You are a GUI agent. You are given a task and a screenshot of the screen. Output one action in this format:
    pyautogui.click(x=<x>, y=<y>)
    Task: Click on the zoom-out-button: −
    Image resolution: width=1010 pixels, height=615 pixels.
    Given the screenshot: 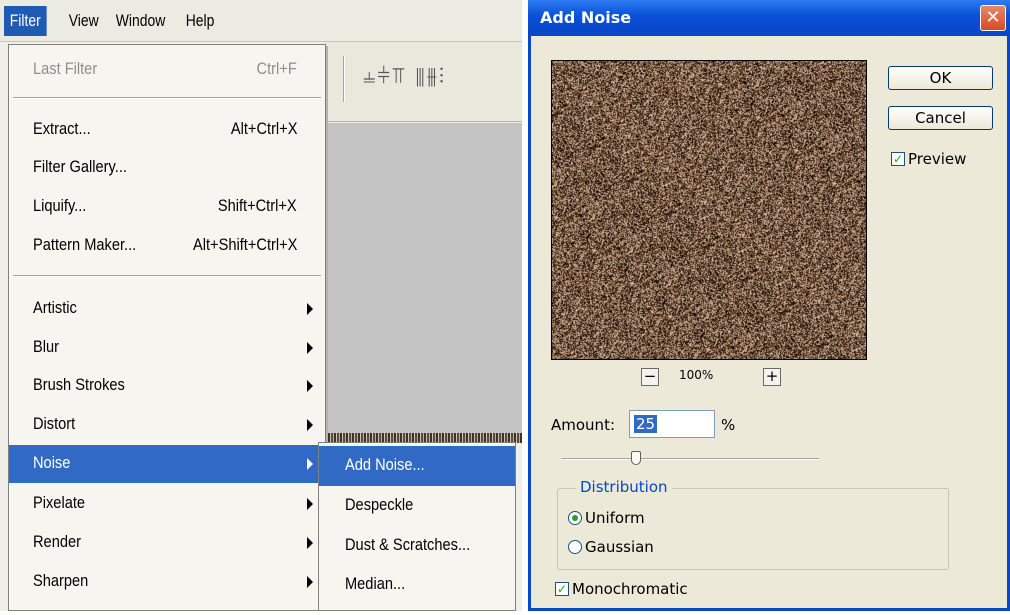 What is the action you would take?
    pyautogui.click(x=650, y=377)
    